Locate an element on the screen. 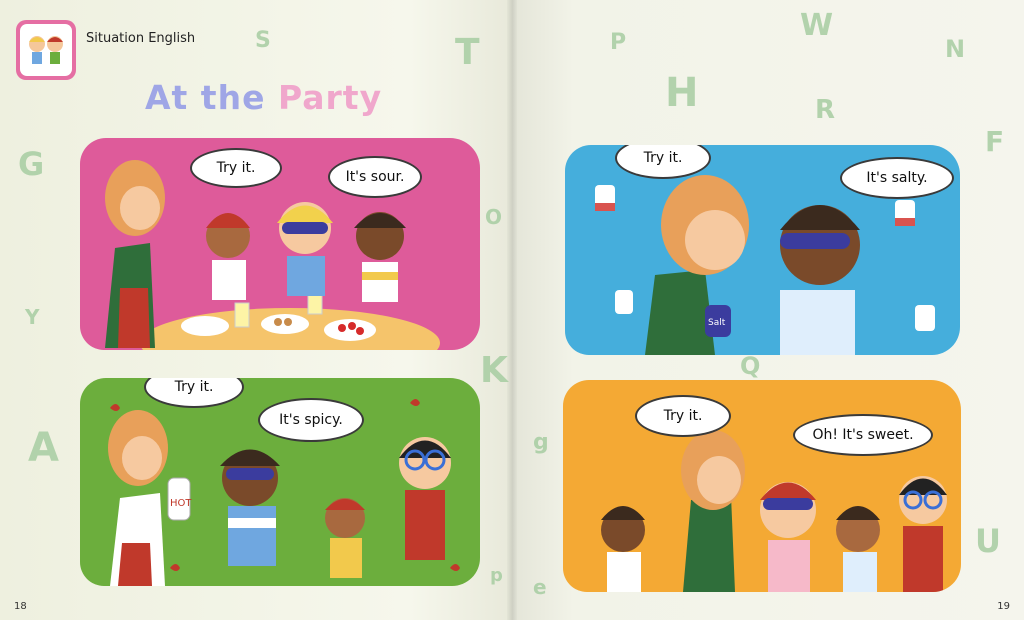 Image resolution: width=1024 pixels, height=620 pixels. deco-letter: P is located at coordinates (618, 42).